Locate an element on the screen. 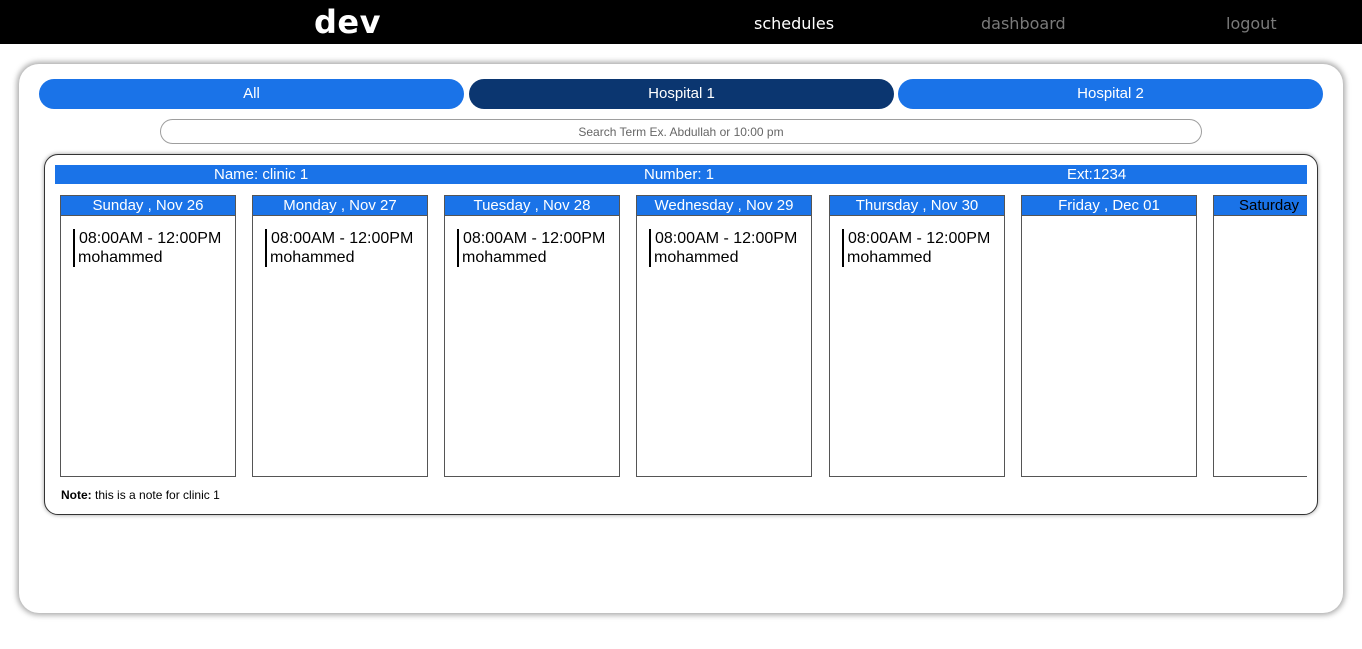  day-header: Thursday , Nov 30 is located at coordinates (917, 206).